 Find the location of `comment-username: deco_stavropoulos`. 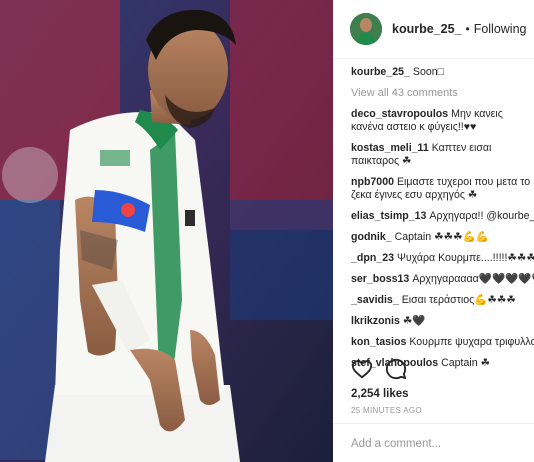

comment-username: deco_stavropoulos is located at coordinates (399, 114).